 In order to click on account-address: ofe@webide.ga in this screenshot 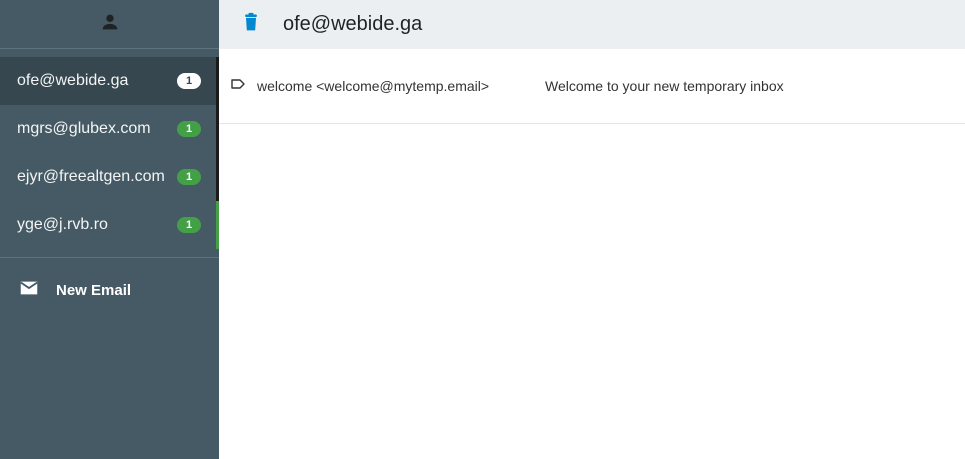, I will do `click(73, 80)`.